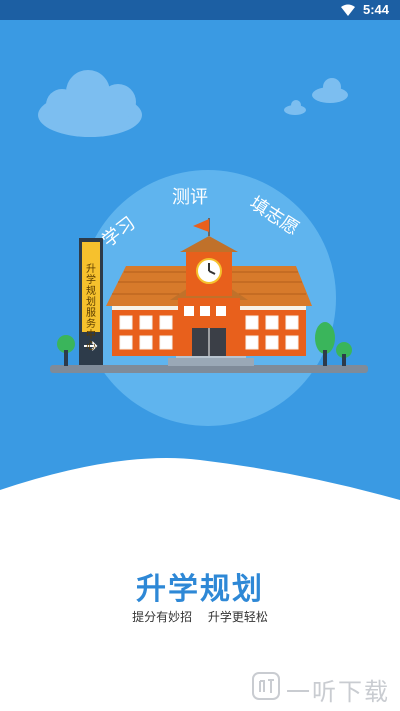 The image size is (400, 711). I want to click on slogan-part: 提分有妙招, so click(162, 617).